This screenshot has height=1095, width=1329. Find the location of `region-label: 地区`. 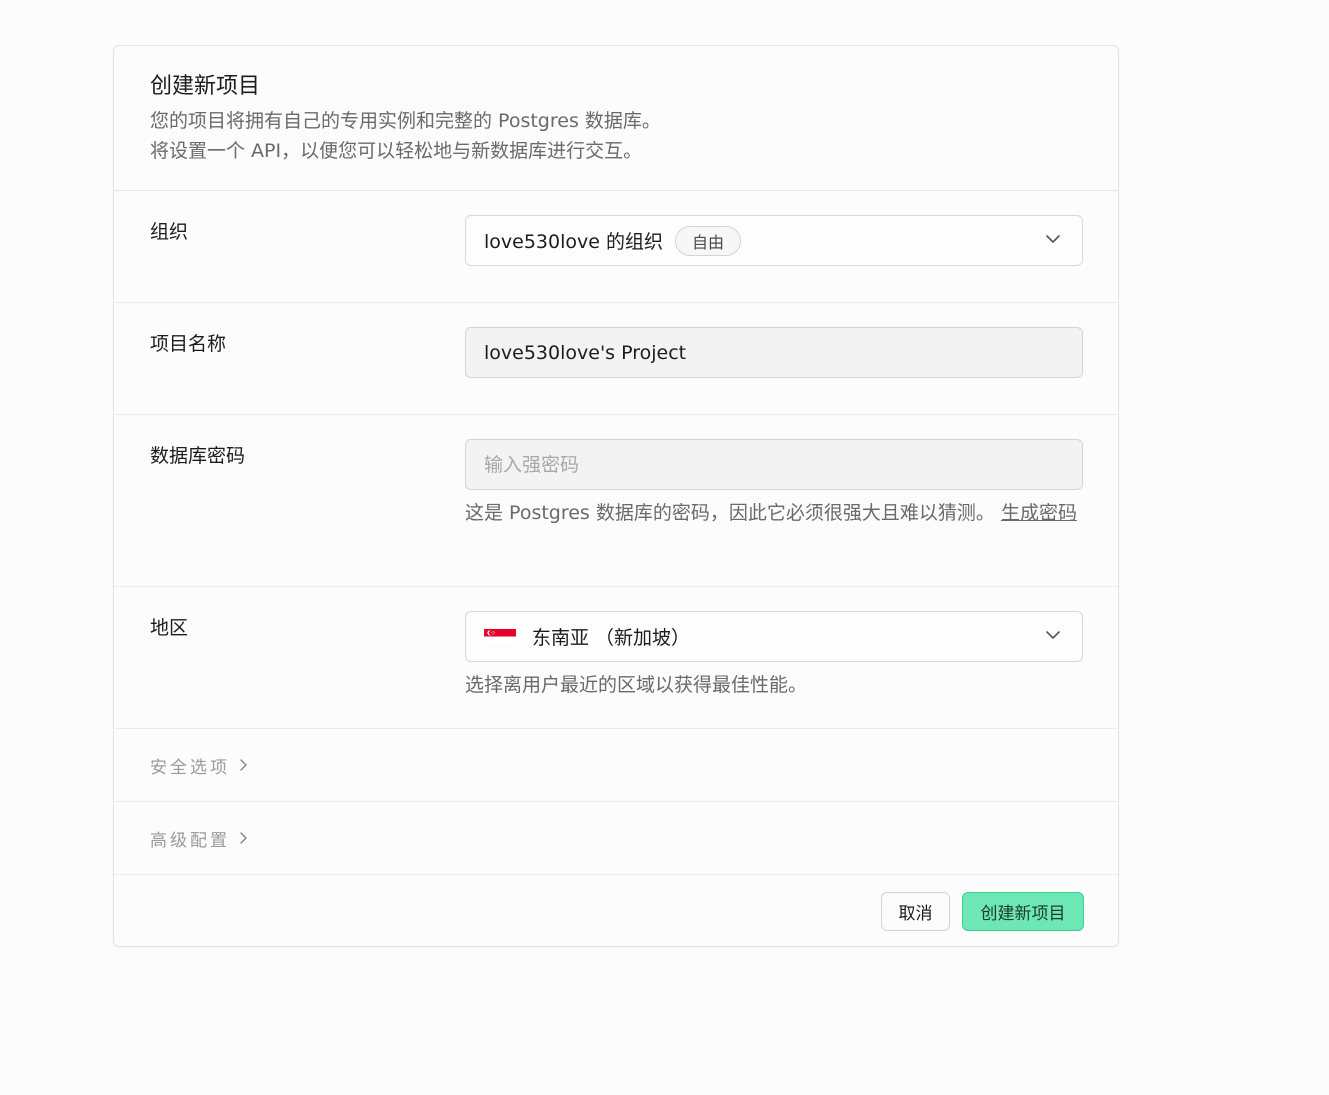

region-label: 地区 is located at coordinates (169, 628).